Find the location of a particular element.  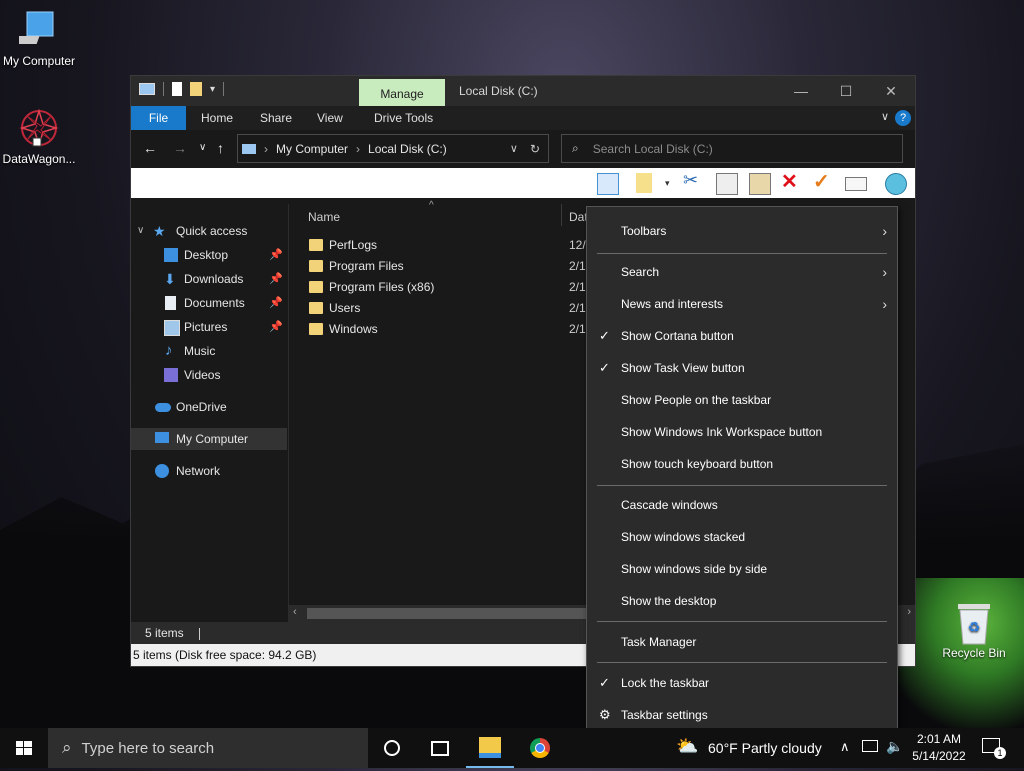

back-arrow-icon: ← is located at coordinates (150, 148).